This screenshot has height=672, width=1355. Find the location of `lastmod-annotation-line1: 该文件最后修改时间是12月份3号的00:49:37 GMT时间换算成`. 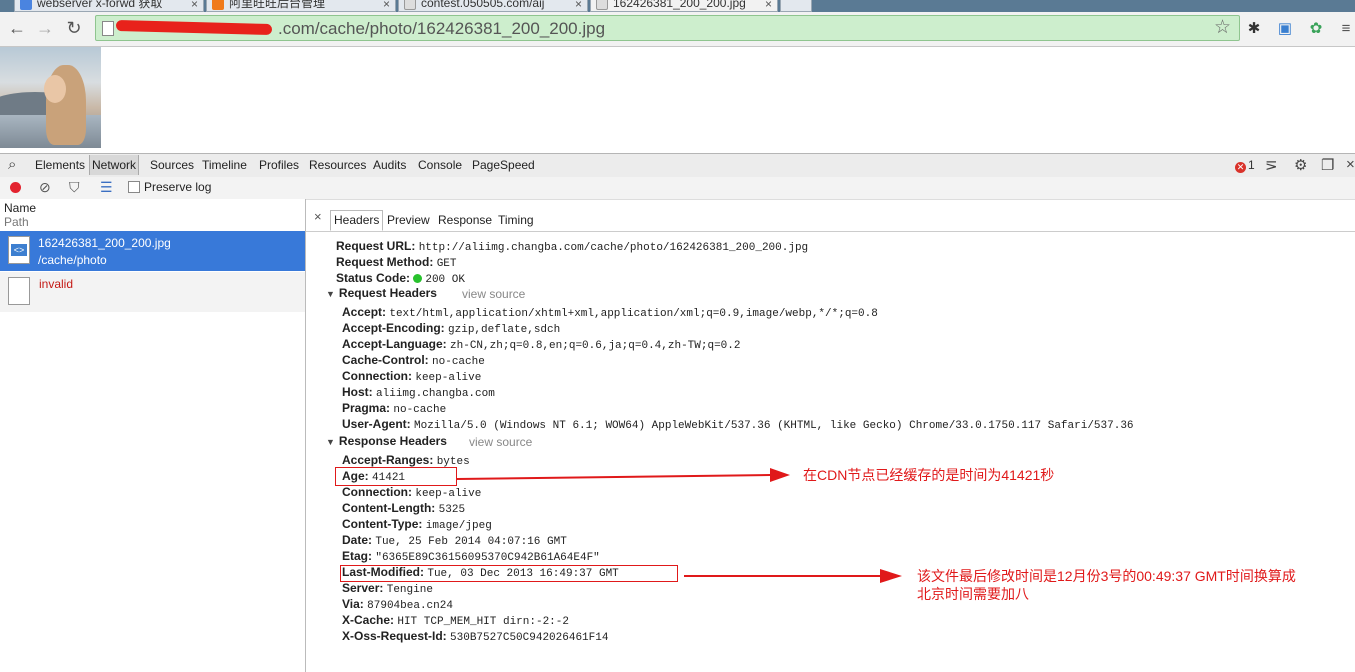

lastmod-annotation-line1: 该文件最后修改时间是12月份3号的00:49:37 GMT时间换算成 is located at coordinates (1106, 576).